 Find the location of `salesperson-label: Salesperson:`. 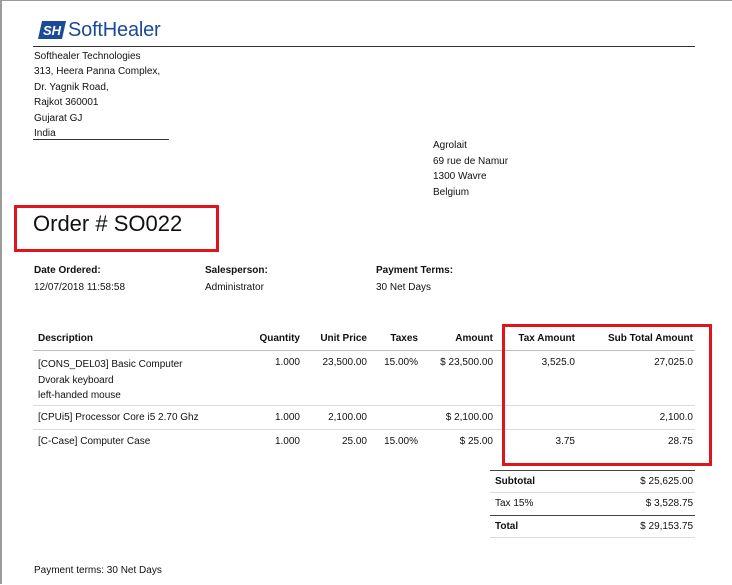

salesperson-label: Salesperson: is located at coordinates (236, 270).